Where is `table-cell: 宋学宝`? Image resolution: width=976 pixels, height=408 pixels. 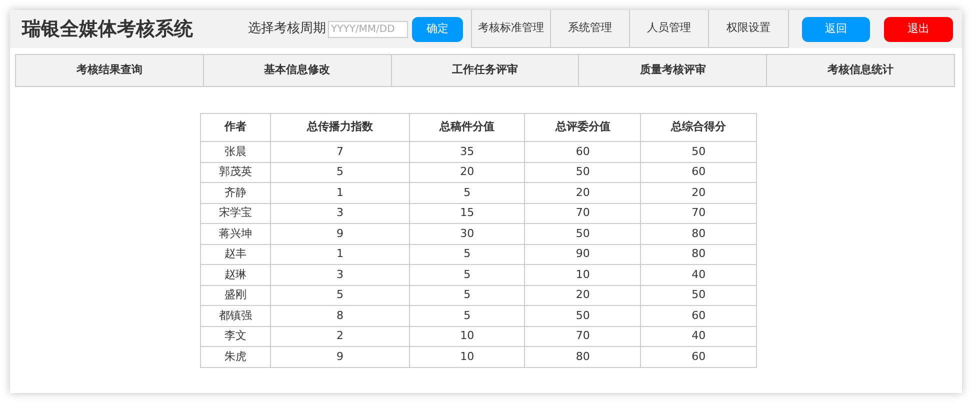
table-cell: 宋学宝 is located at coordinates (235, 213).